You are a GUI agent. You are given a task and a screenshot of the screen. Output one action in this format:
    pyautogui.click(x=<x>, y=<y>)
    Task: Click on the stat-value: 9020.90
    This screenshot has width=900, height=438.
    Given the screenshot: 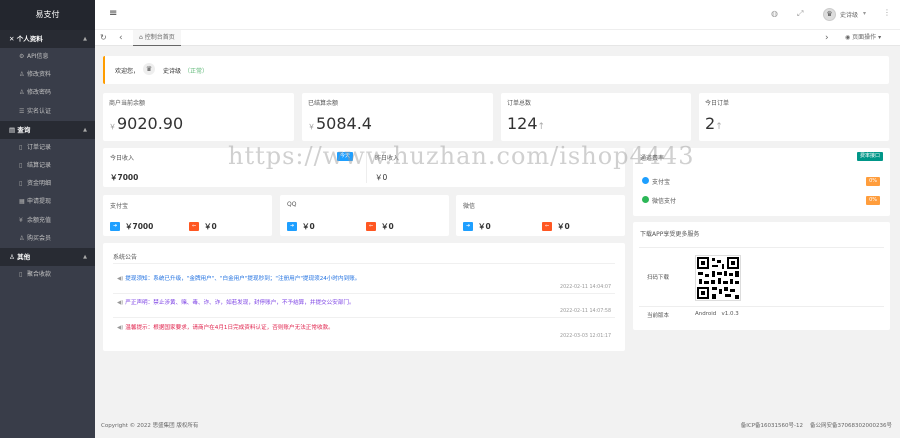 What is the action you would take?
    pyautogui.click(x=150, y=123)
    